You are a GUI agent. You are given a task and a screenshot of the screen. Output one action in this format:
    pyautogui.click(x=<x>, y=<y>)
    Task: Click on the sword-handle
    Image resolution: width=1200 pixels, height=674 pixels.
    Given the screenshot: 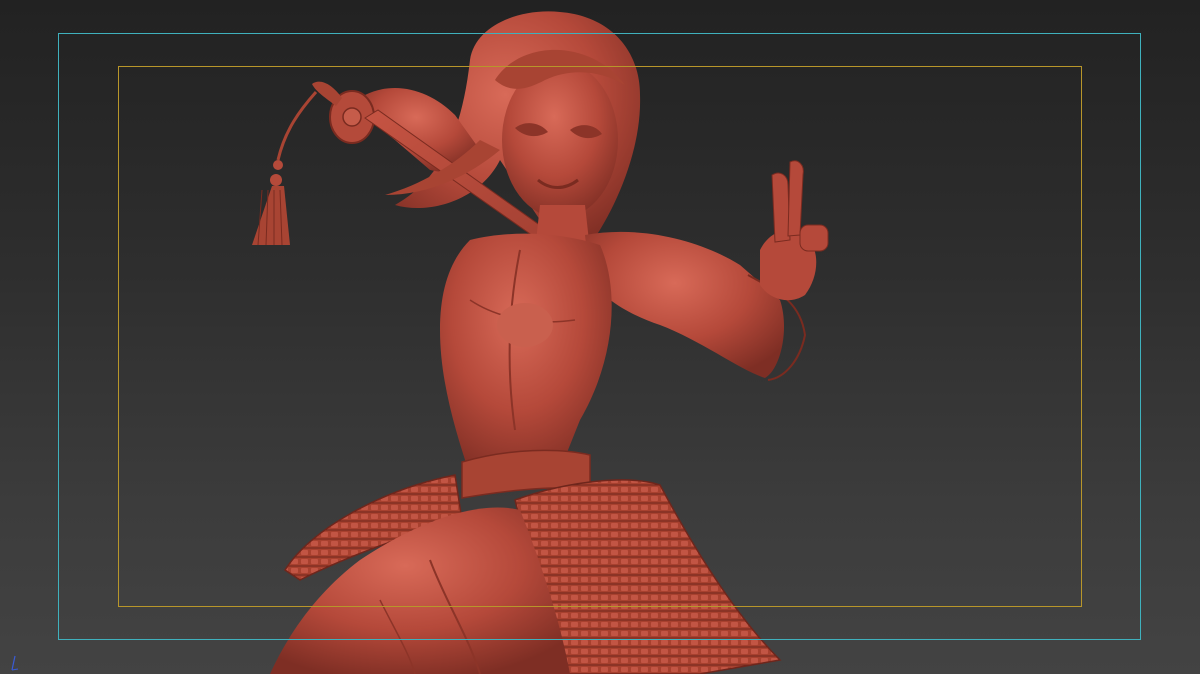 What is the action you would take?
    pyautogui.click(x=327, y=93)
    